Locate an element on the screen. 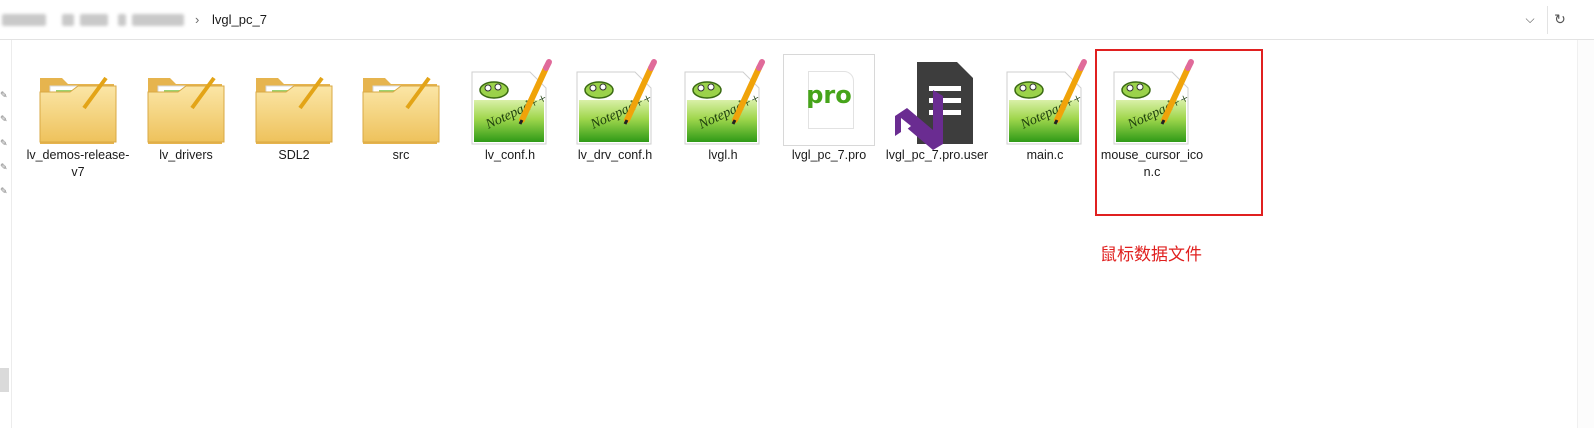 The width and height of the screenshot is (1594, 428). file-name: main.c is located at coordinates (1045, 155).